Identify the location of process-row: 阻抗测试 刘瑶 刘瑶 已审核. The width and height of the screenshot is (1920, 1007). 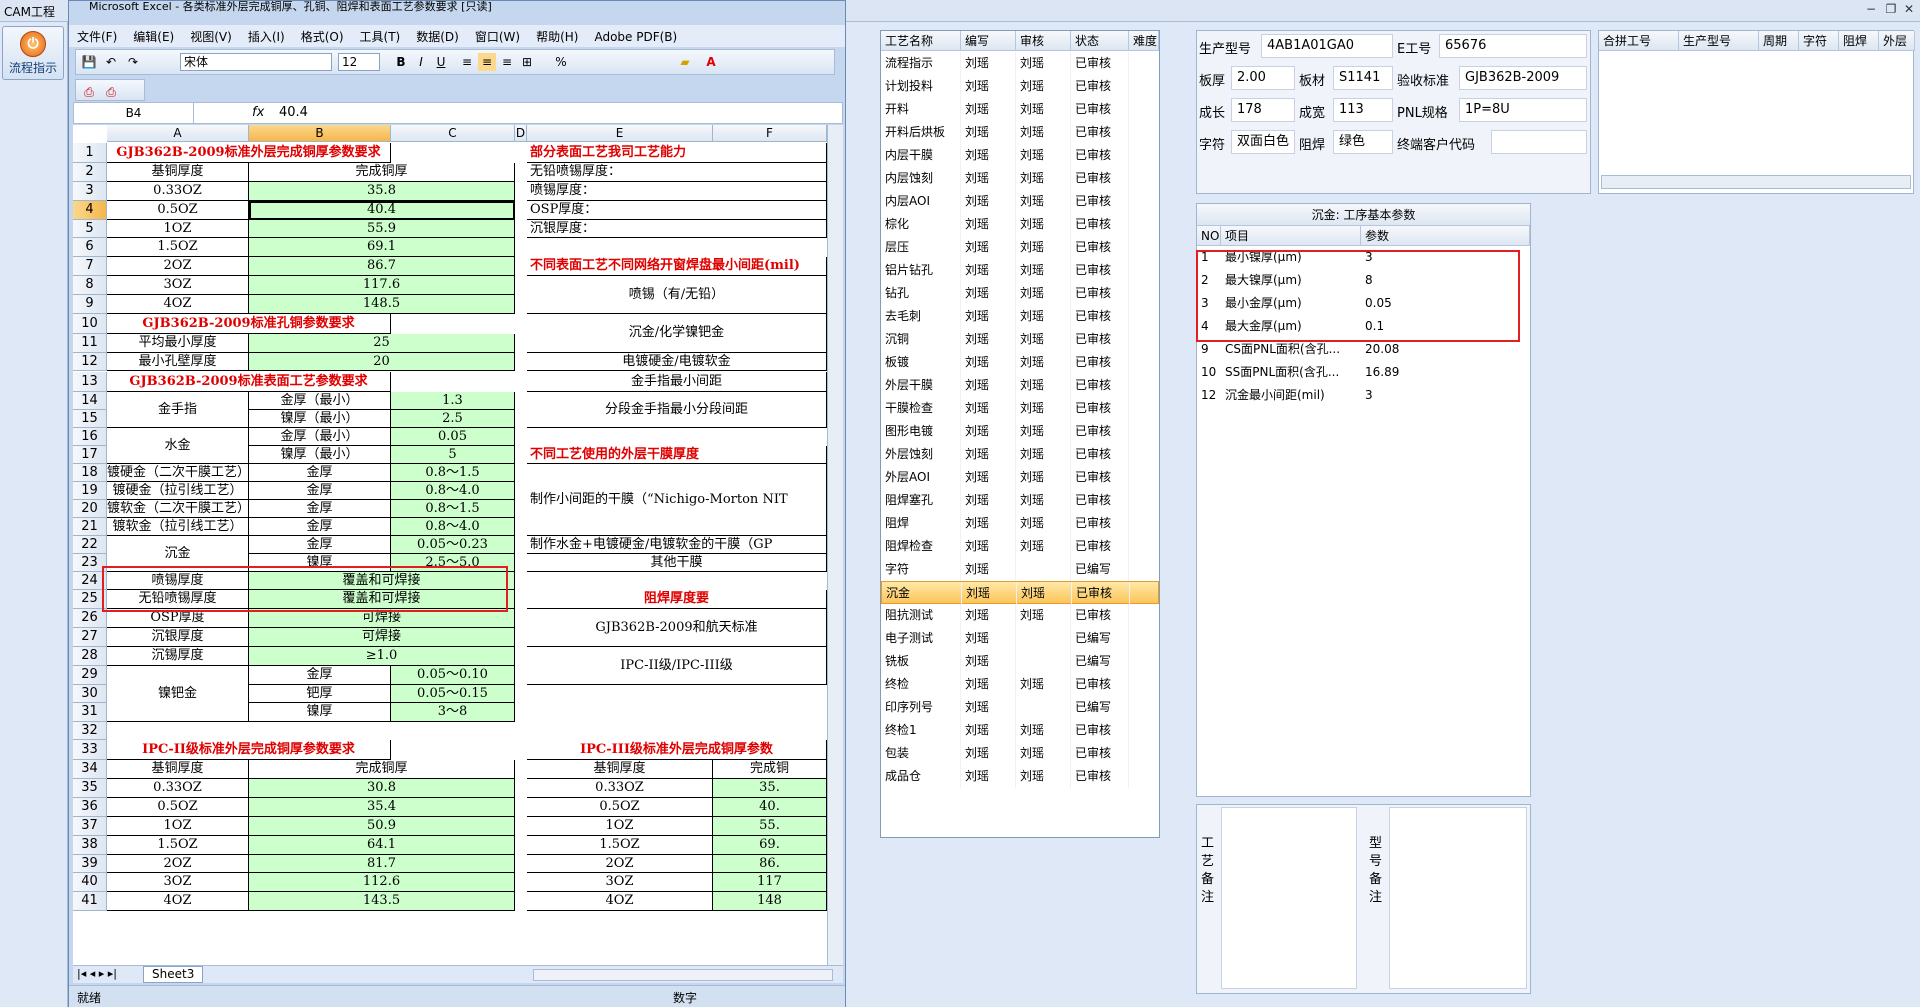
(1020, 615).